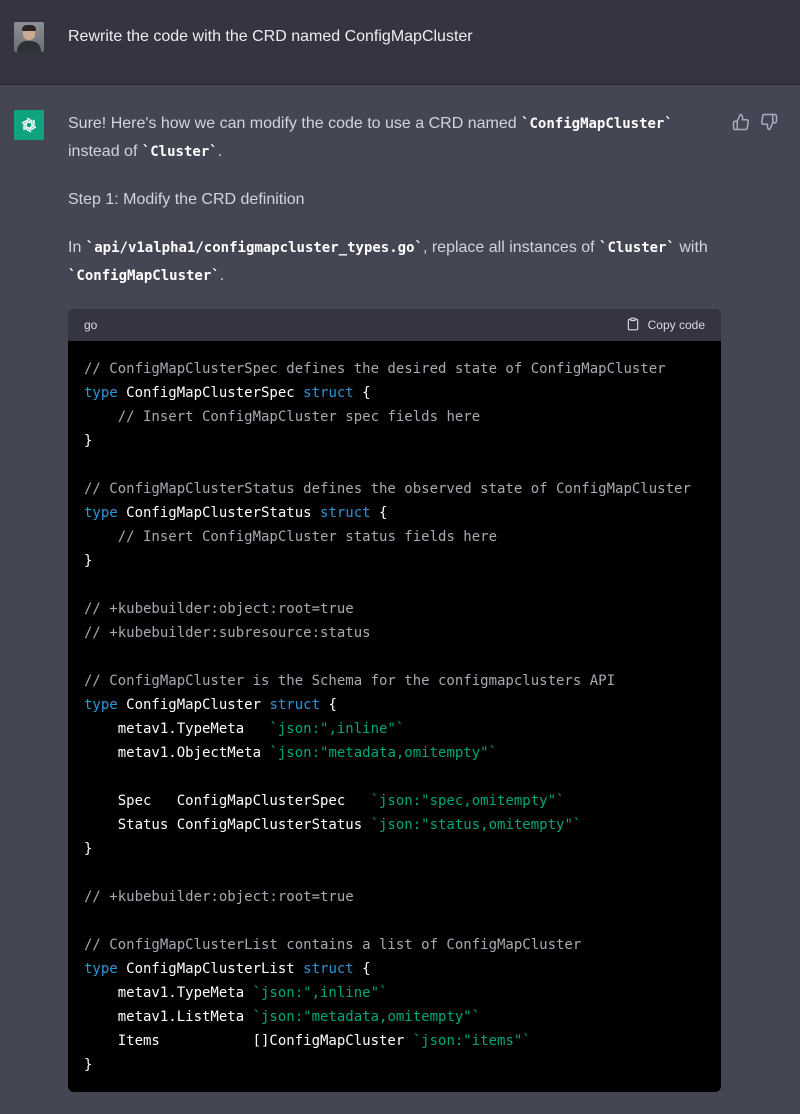 Image resolution: width=800 pixels, height=1114 pixels. Describe the element at coordinates (227, 801) in the screenshot. I see `code-token: Spec ConfigMapClusterSpec` at that location.